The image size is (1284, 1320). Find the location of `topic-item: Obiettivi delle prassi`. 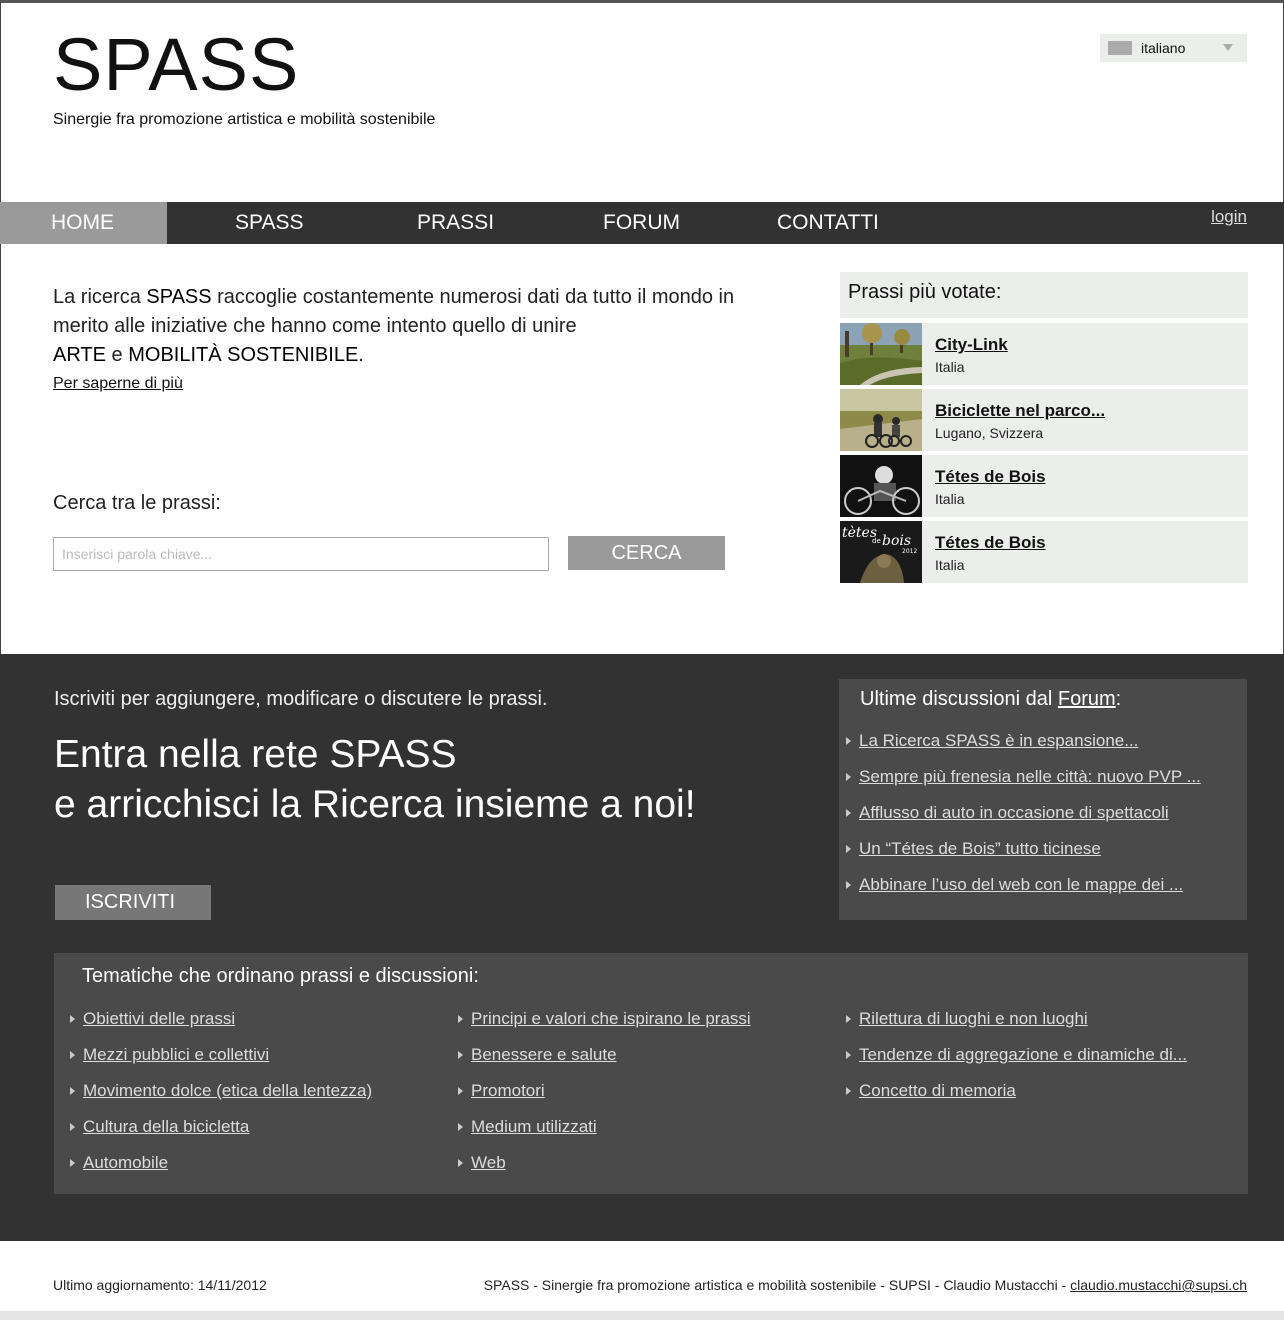

topic-item: Obiettivi delle prassi is located at coordinates (217, 1027).